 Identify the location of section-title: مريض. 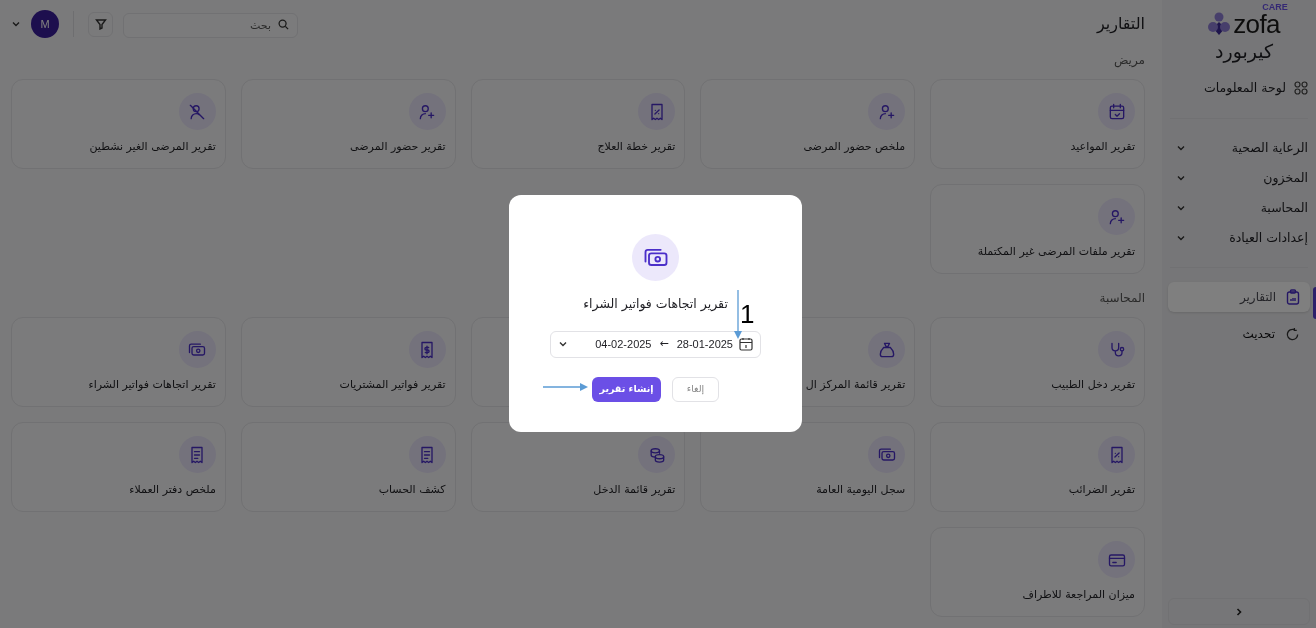
(1129, 60).